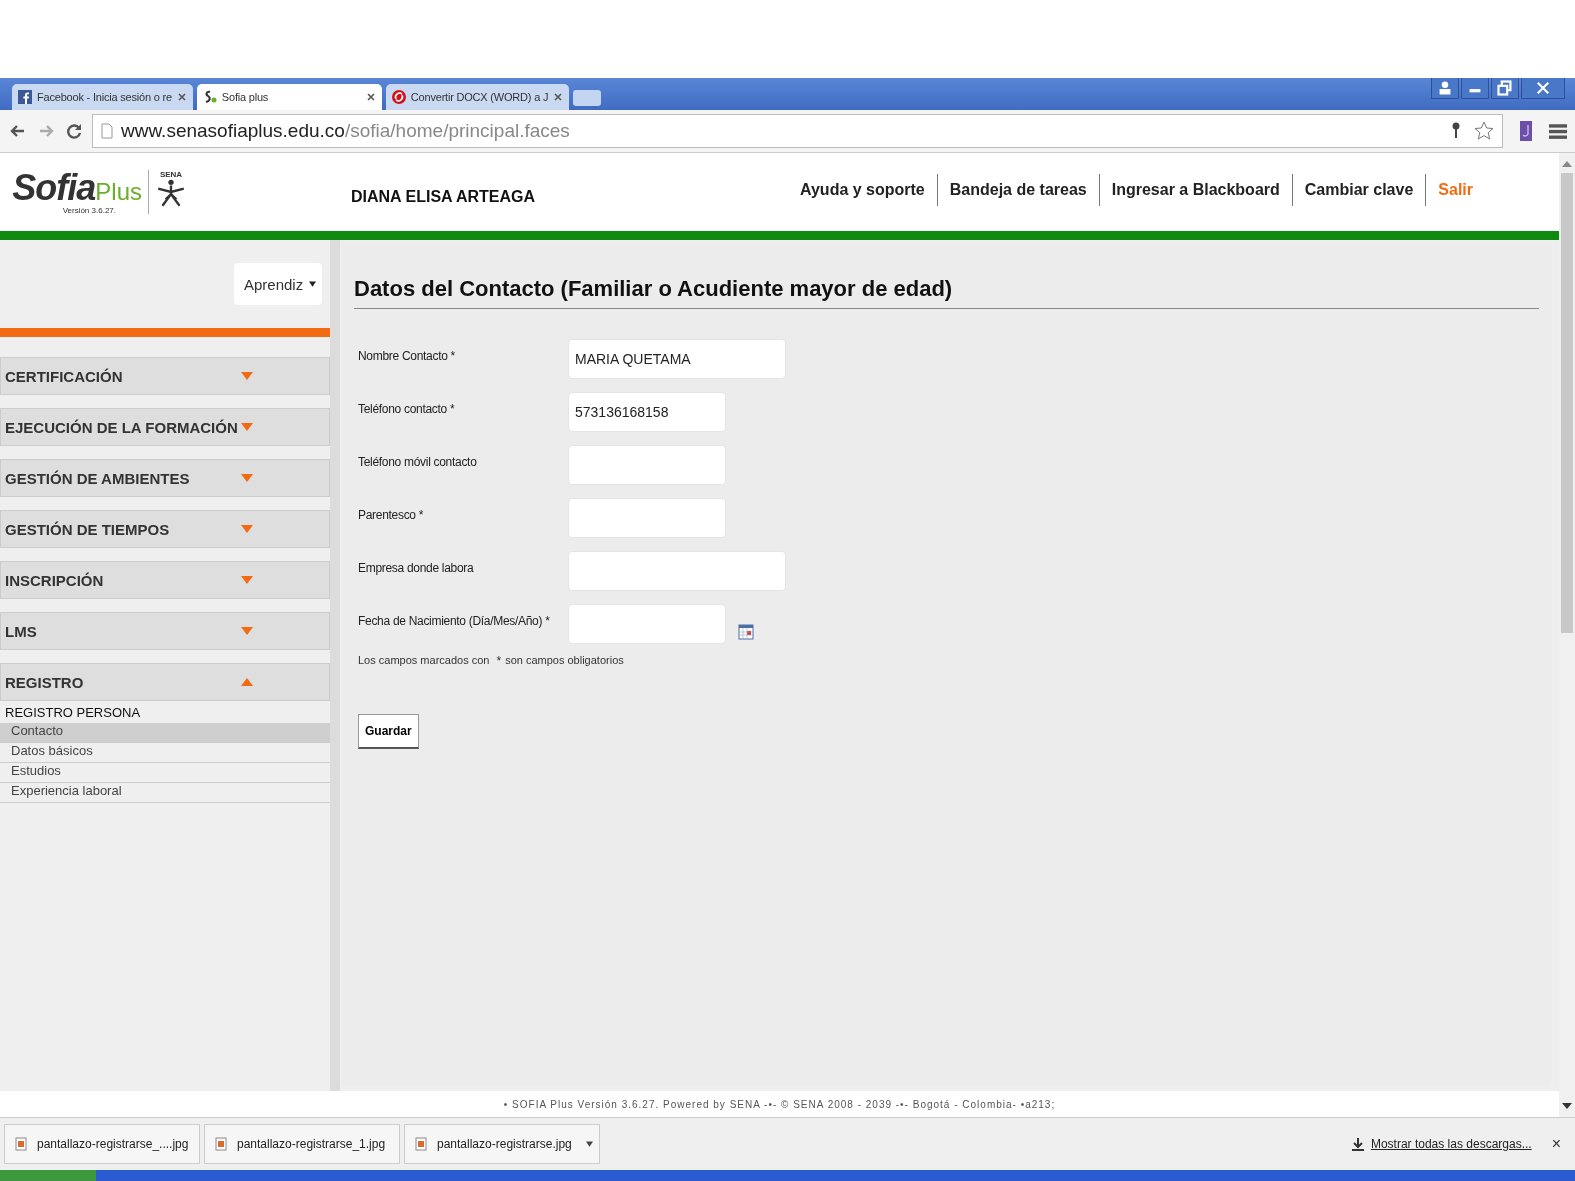  I want to click on calendar-icon, so click(746, 632).